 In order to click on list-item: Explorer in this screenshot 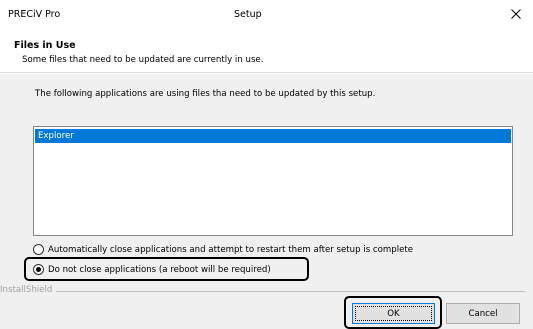, I will do `click(273, 136)`.